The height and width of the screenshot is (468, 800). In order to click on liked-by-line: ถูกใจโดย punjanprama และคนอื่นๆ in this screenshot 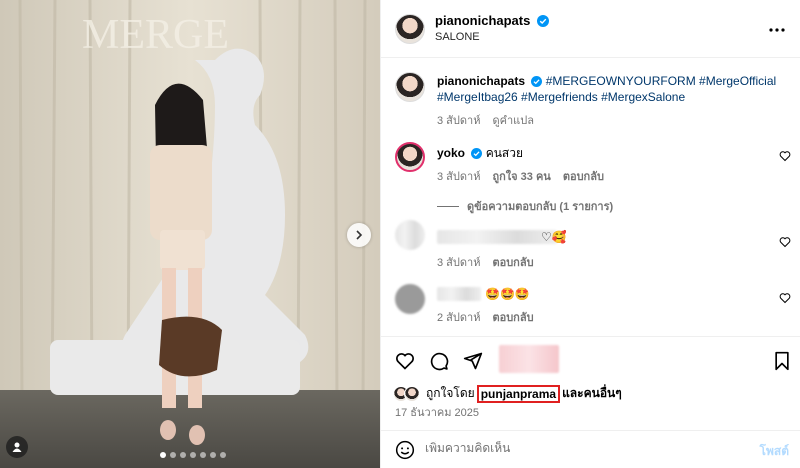, I will do `click(507, 393)`.